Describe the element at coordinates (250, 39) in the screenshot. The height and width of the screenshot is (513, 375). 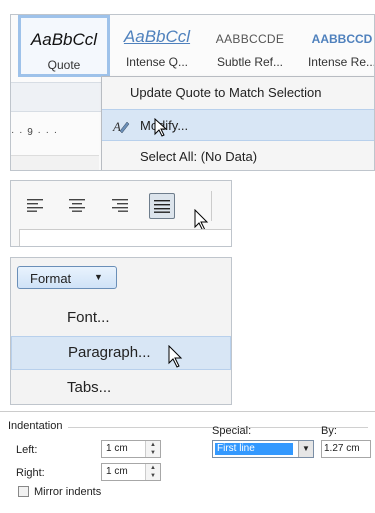
I see `style-sample: AABBCCDE` at that location.